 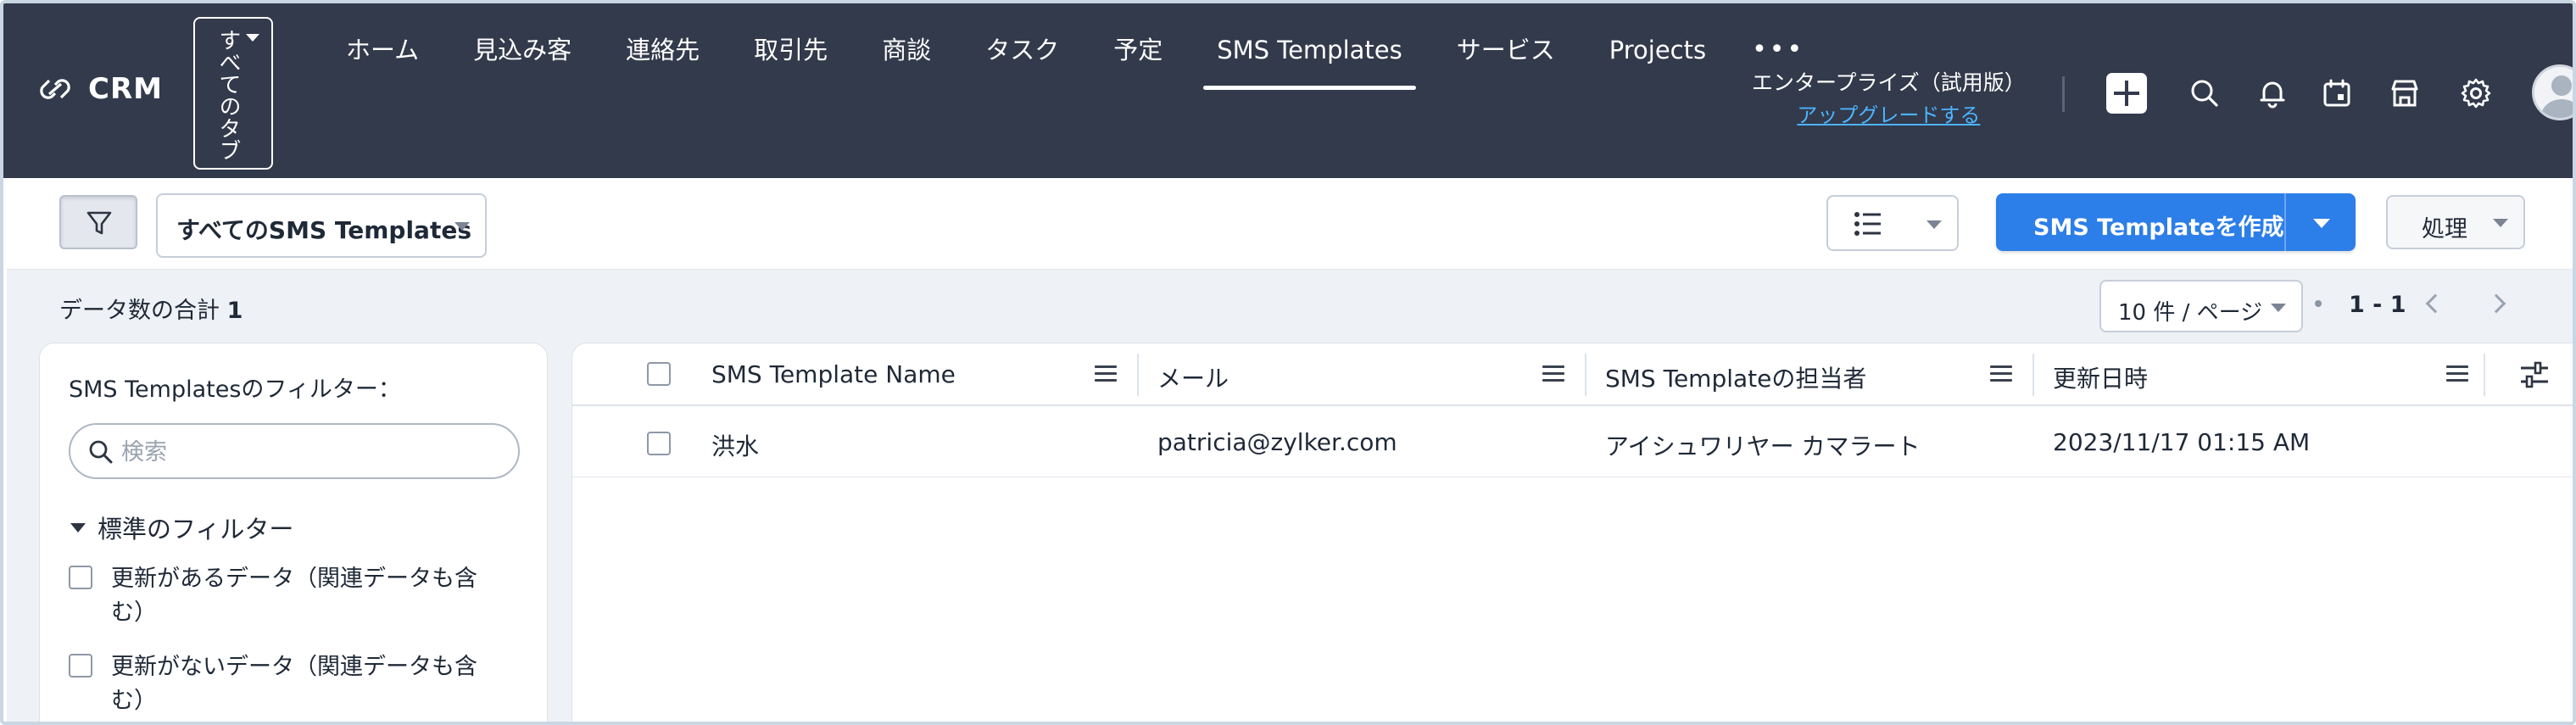 I want to click on tab-sms-templates: SMS Templates, so click(x=1310, y=60).